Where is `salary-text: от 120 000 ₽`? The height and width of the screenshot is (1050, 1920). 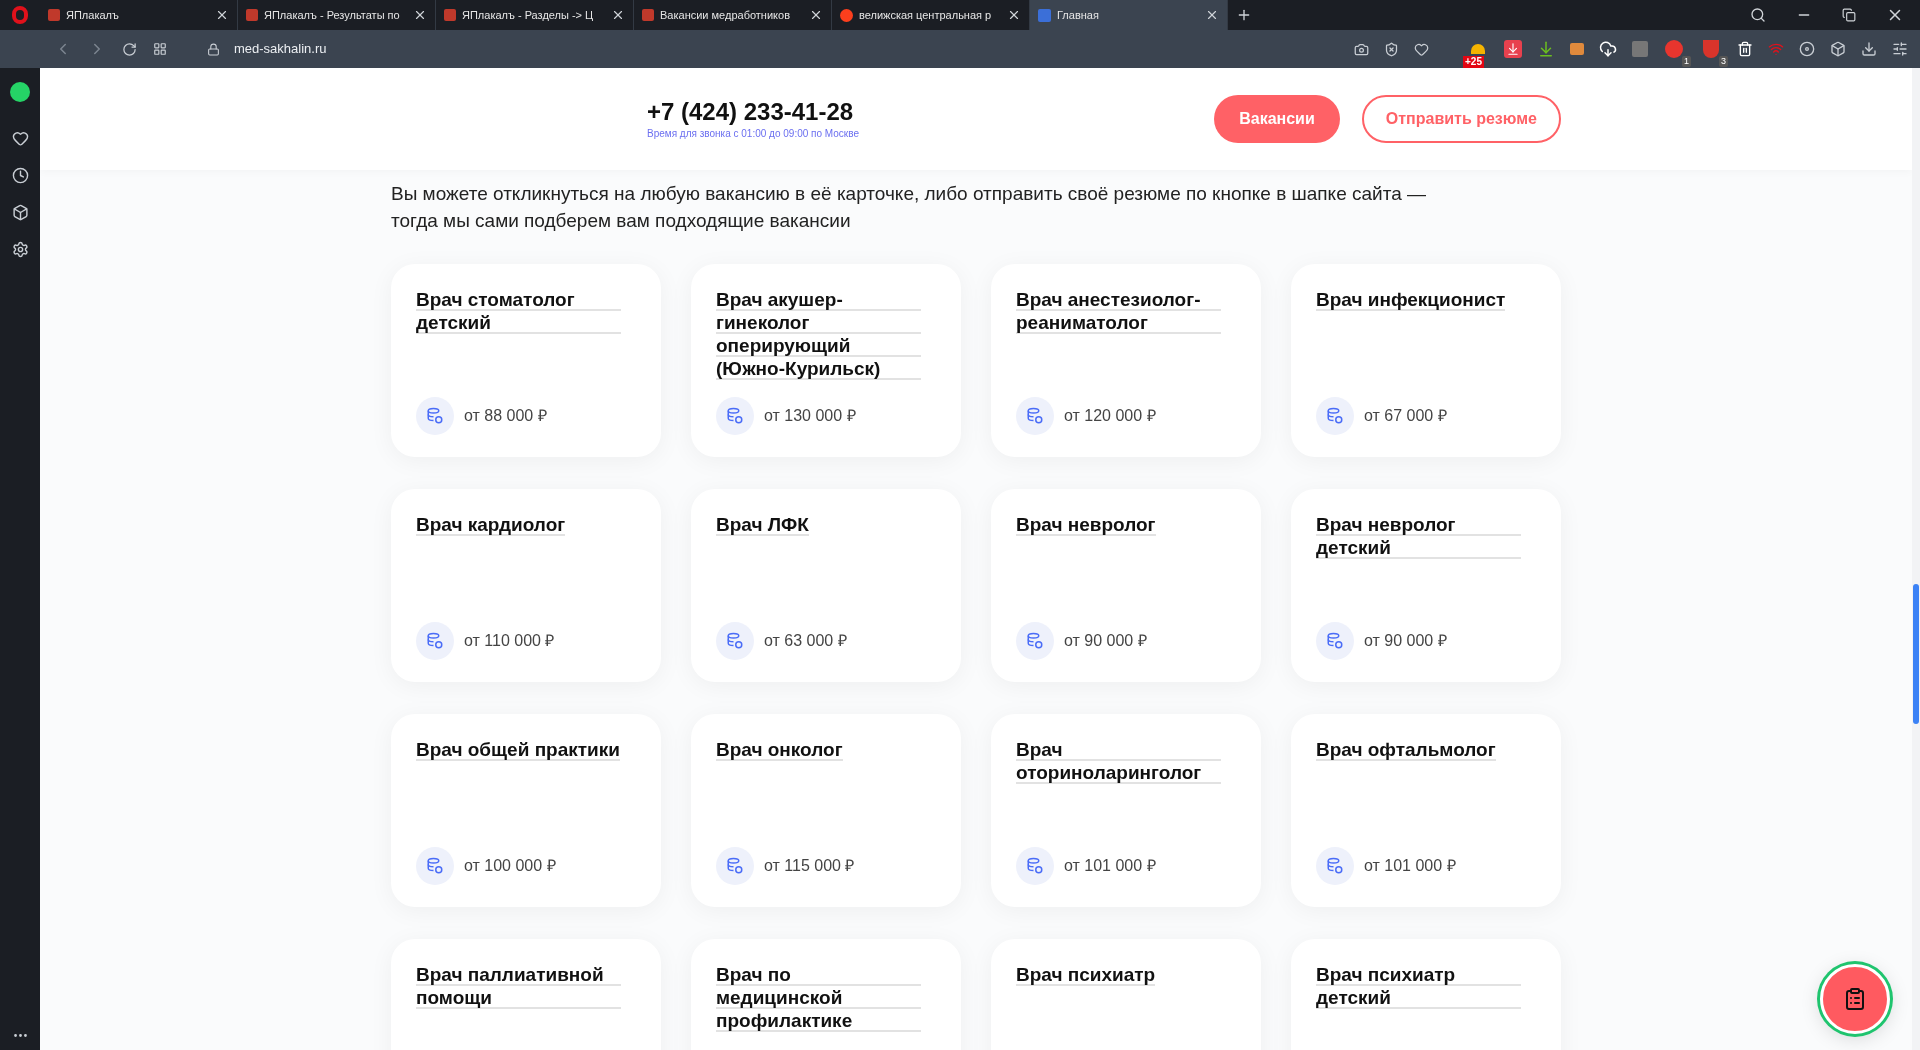
salary-text: от 120 000 ₽ is located at coordinates (1110, 416).